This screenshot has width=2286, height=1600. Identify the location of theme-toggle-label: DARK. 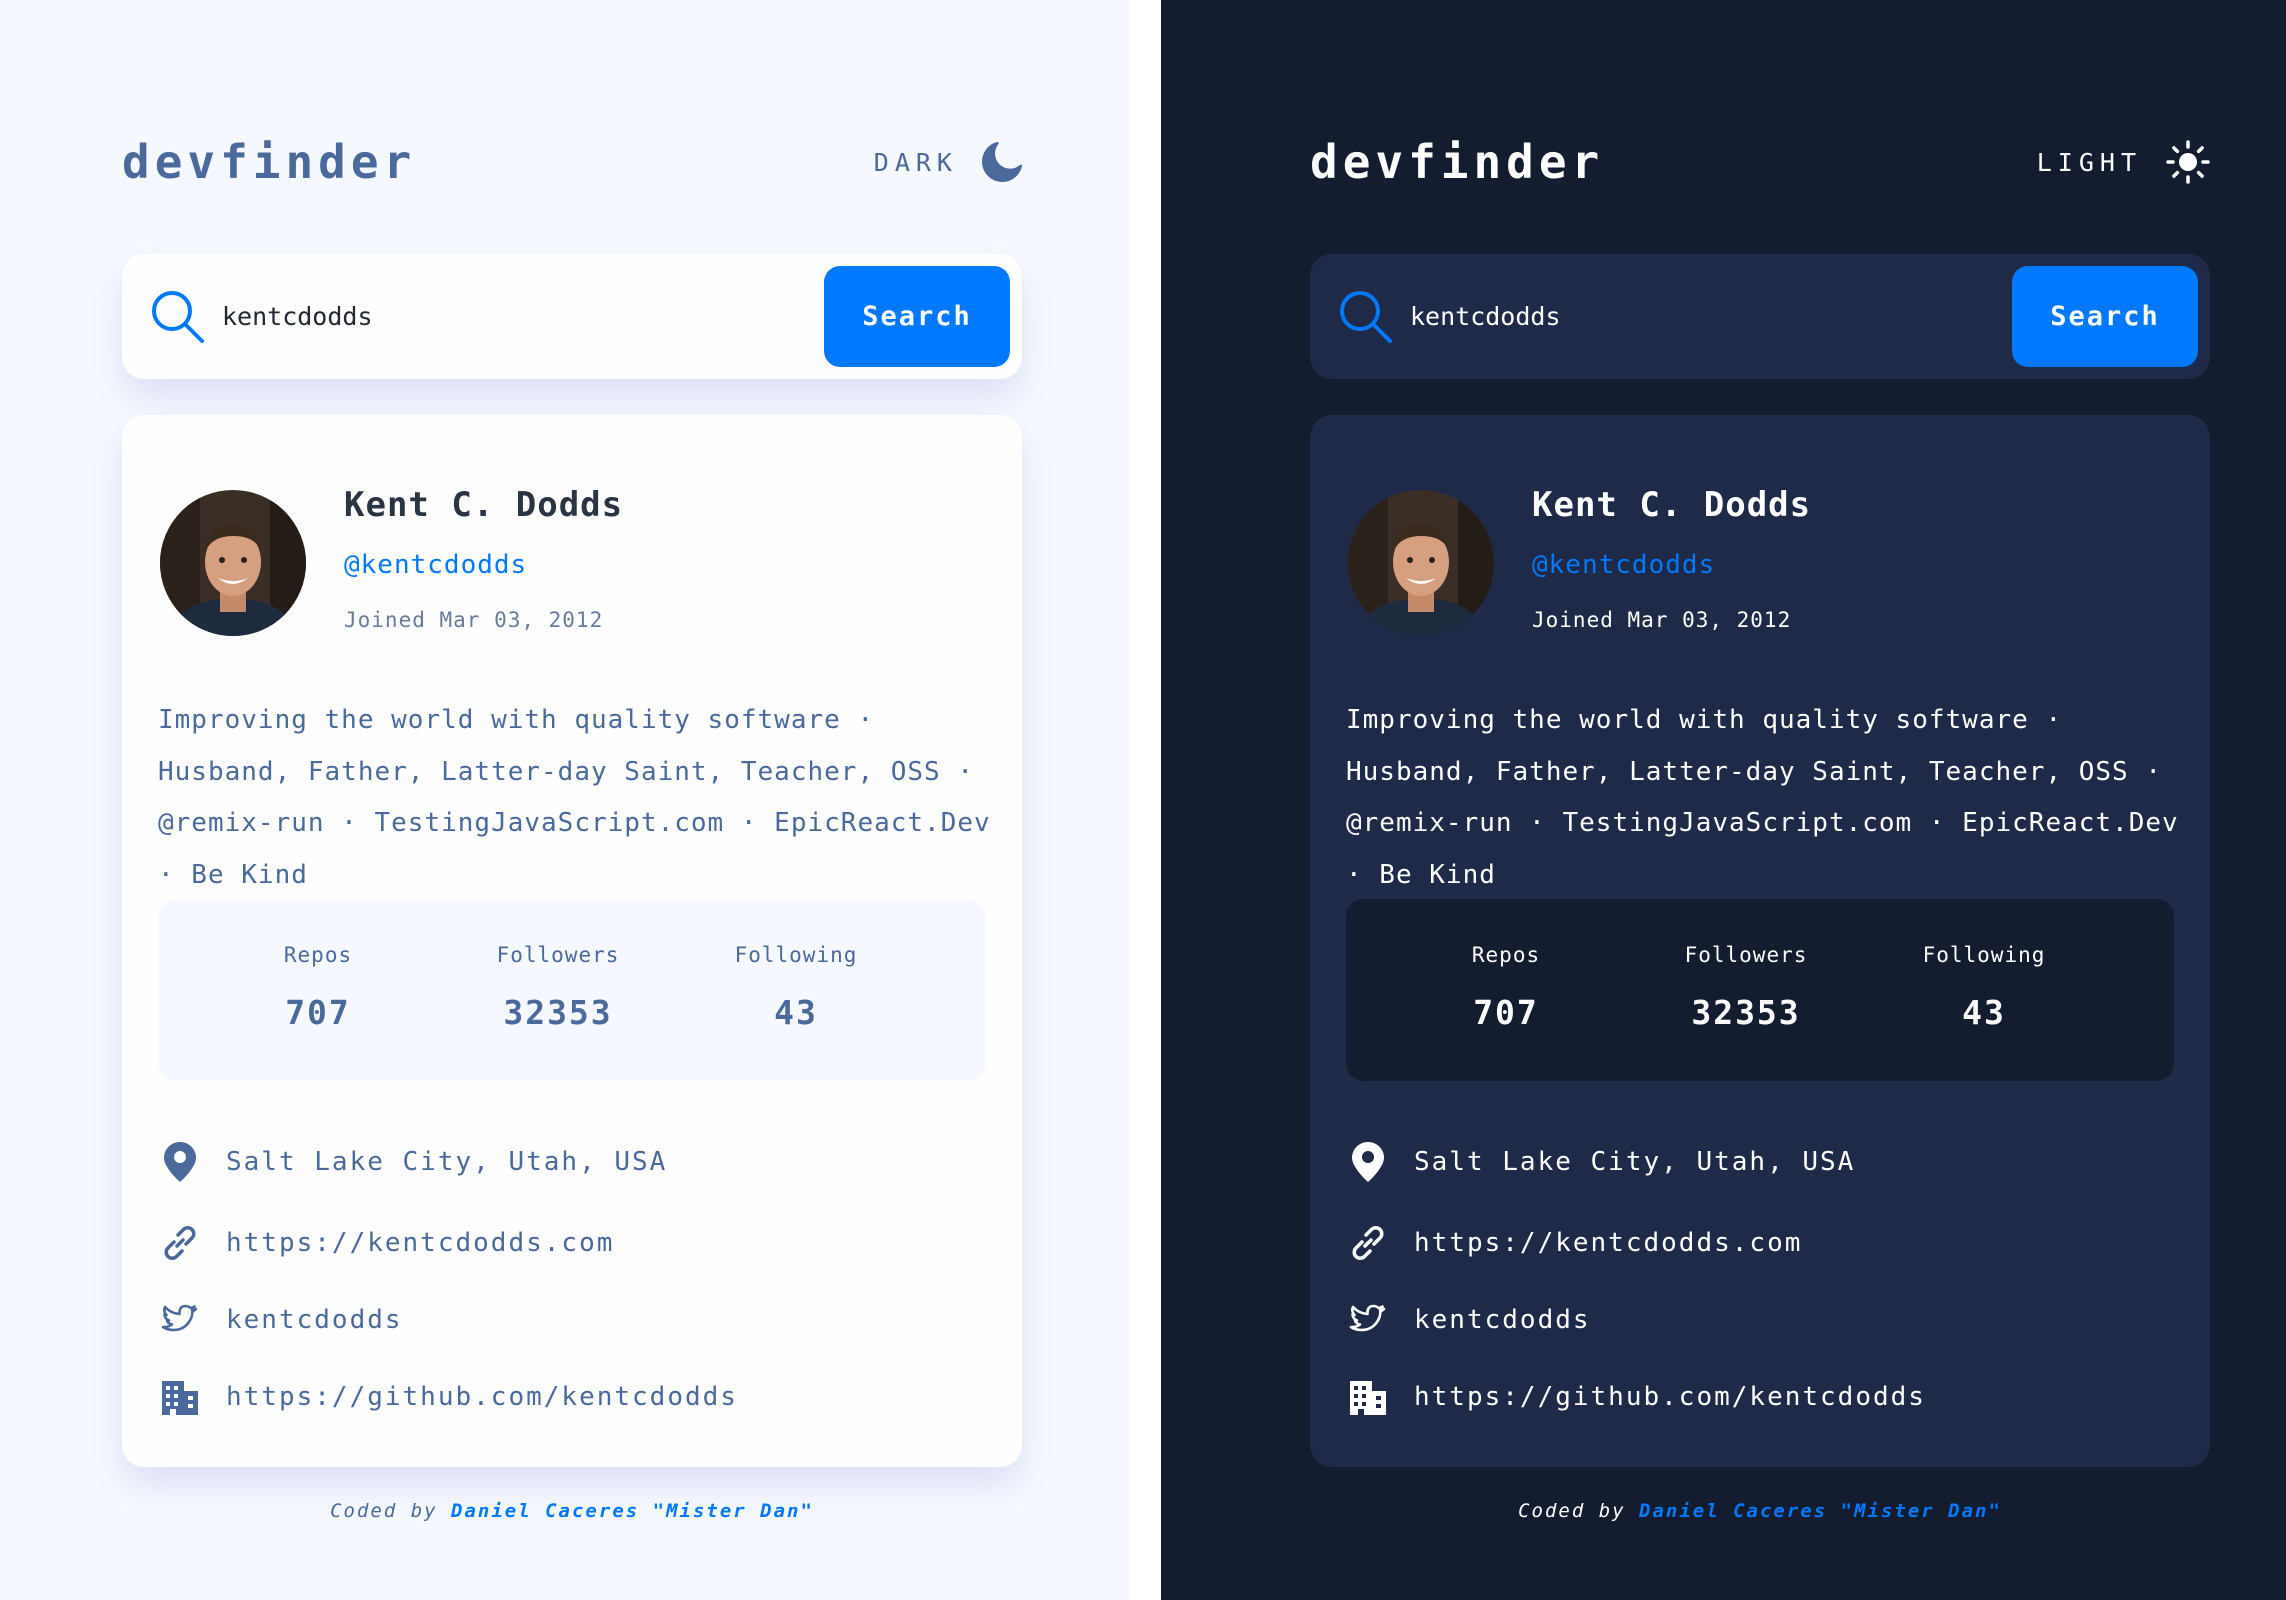
(915, 162).